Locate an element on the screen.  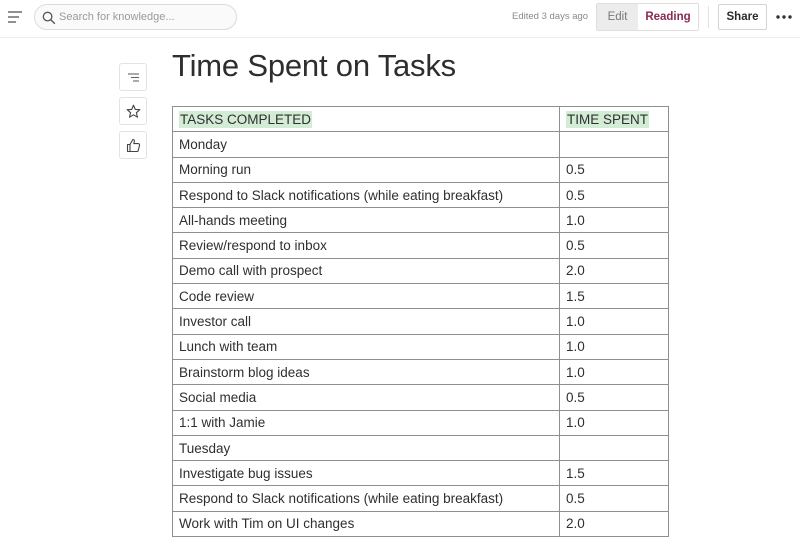
table-header-row: TASKS COMPLETED TIME SPENT is located at coordinates (420, 119).